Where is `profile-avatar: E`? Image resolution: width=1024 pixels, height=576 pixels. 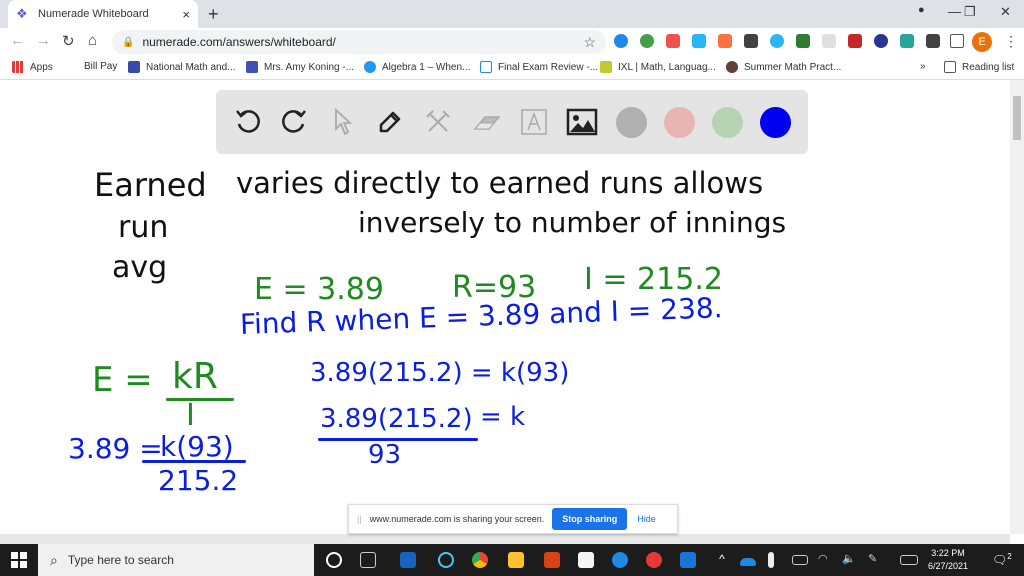 profile-avatar: E is located at coordinates (982, 42).